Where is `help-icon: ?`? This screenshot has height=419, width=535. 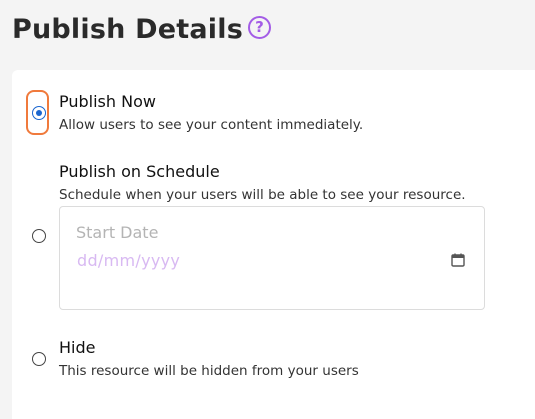
help-icon: ? is located at coordinates (259, 27).